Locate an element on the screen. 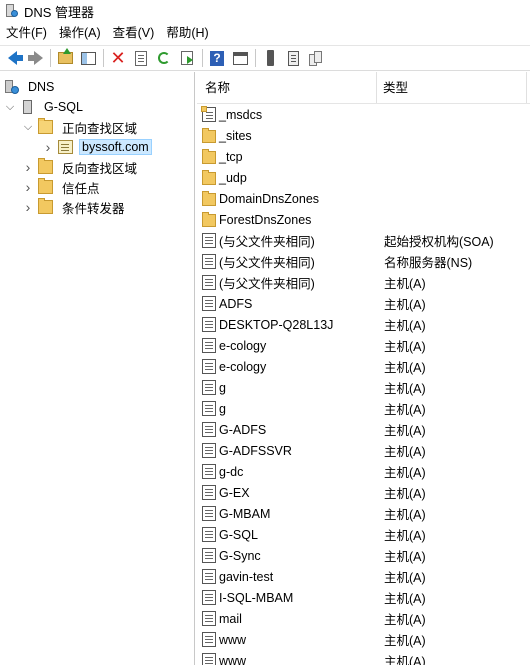  server-button is located at coordinates (270, 58).